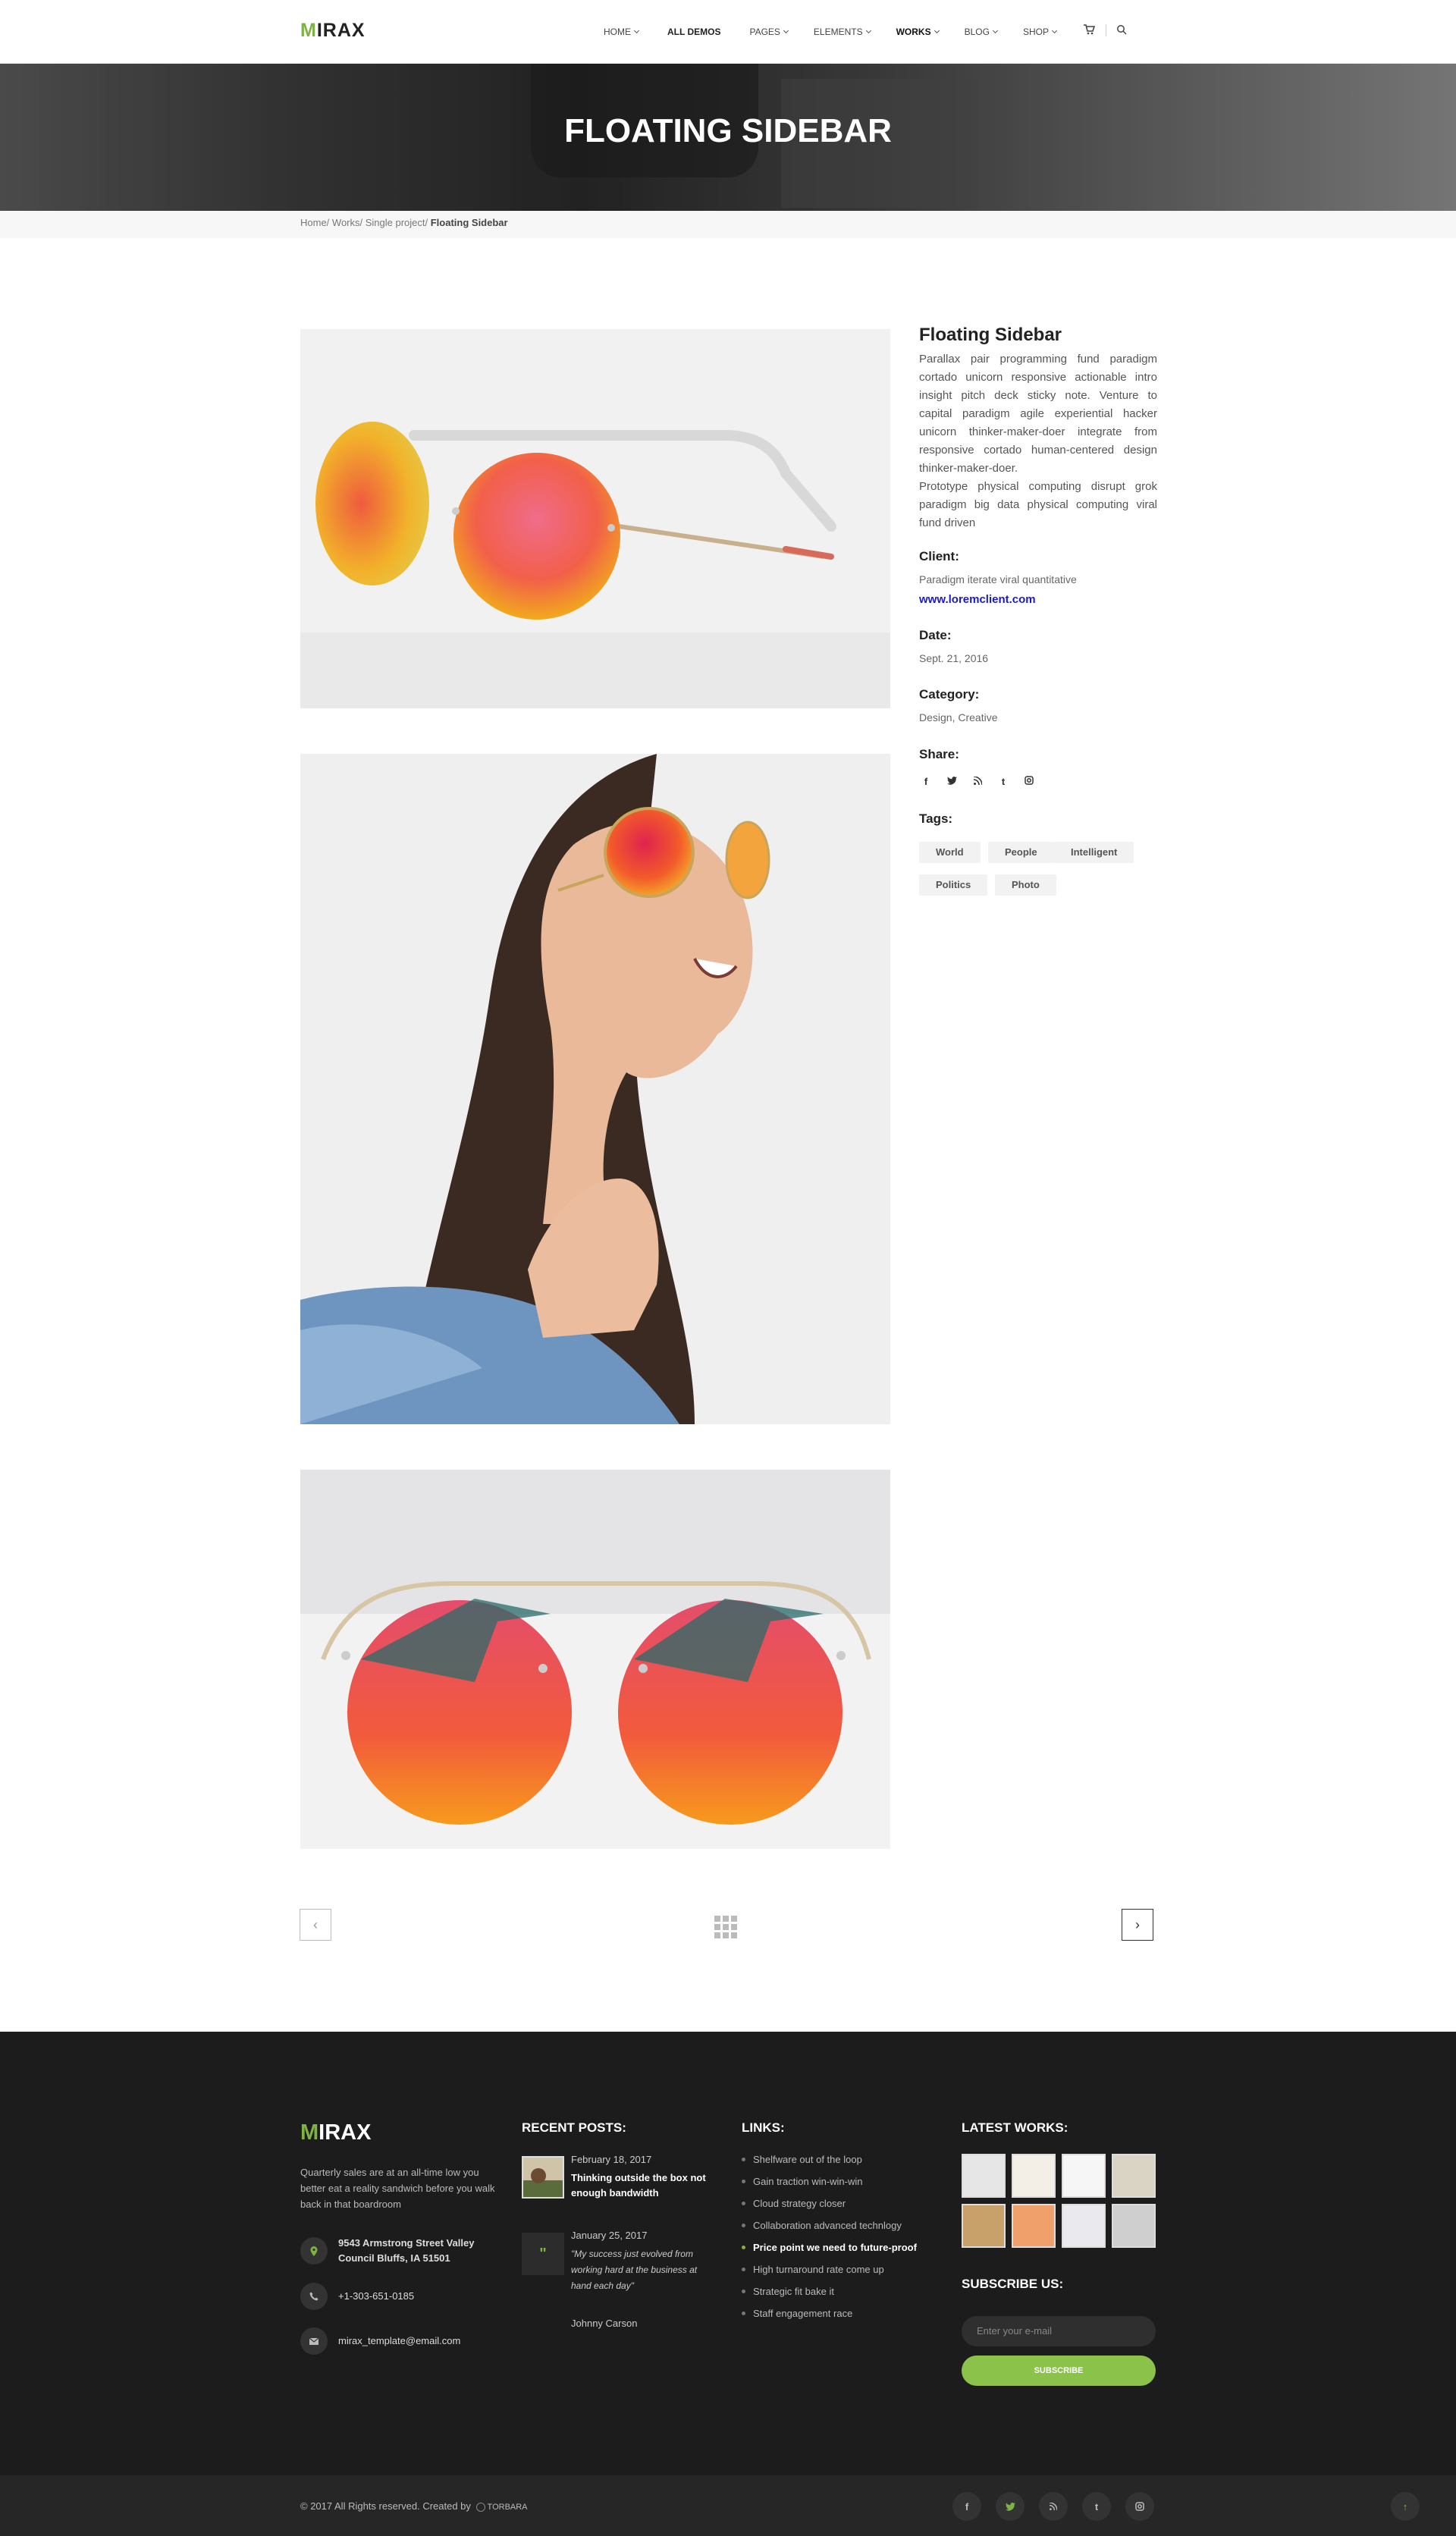  Describe the element at coordinates (480, 2507) in the screenshot. I see `torbara-logo-icon` at that location.